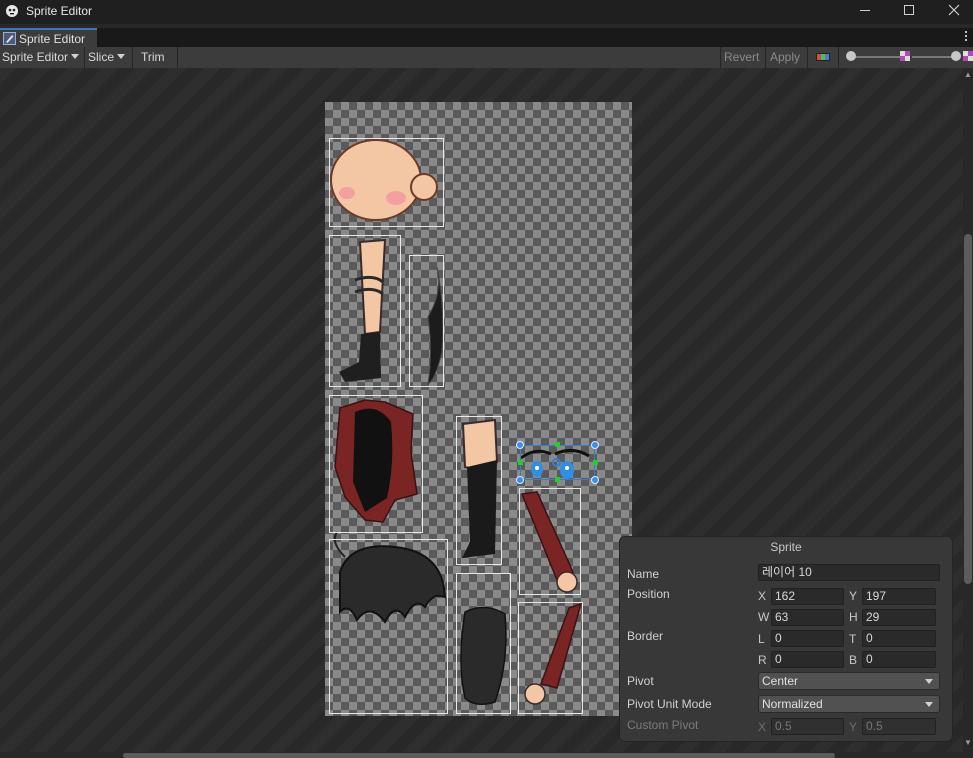 The height and width of the screenshot is (758, 973). Describe the element at coordinates (153, 57) in the screenshot. I see `trim-label: Trim` at that location.